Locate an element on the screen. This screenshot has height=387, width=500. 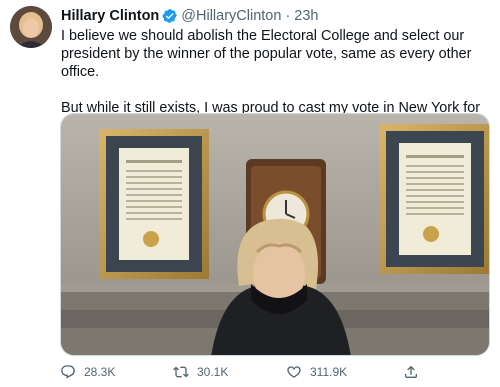
share-icon is located at coordinates (411, 371).